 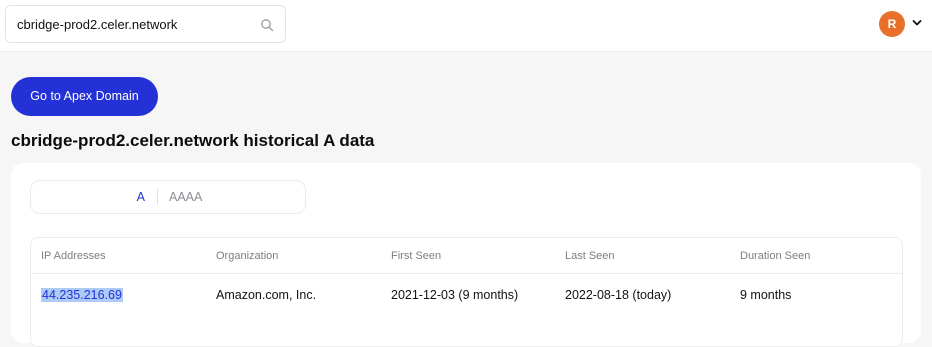 I want to click on search-input-value: cbridge-prod2.celer.network, so click(x=97, y=24).